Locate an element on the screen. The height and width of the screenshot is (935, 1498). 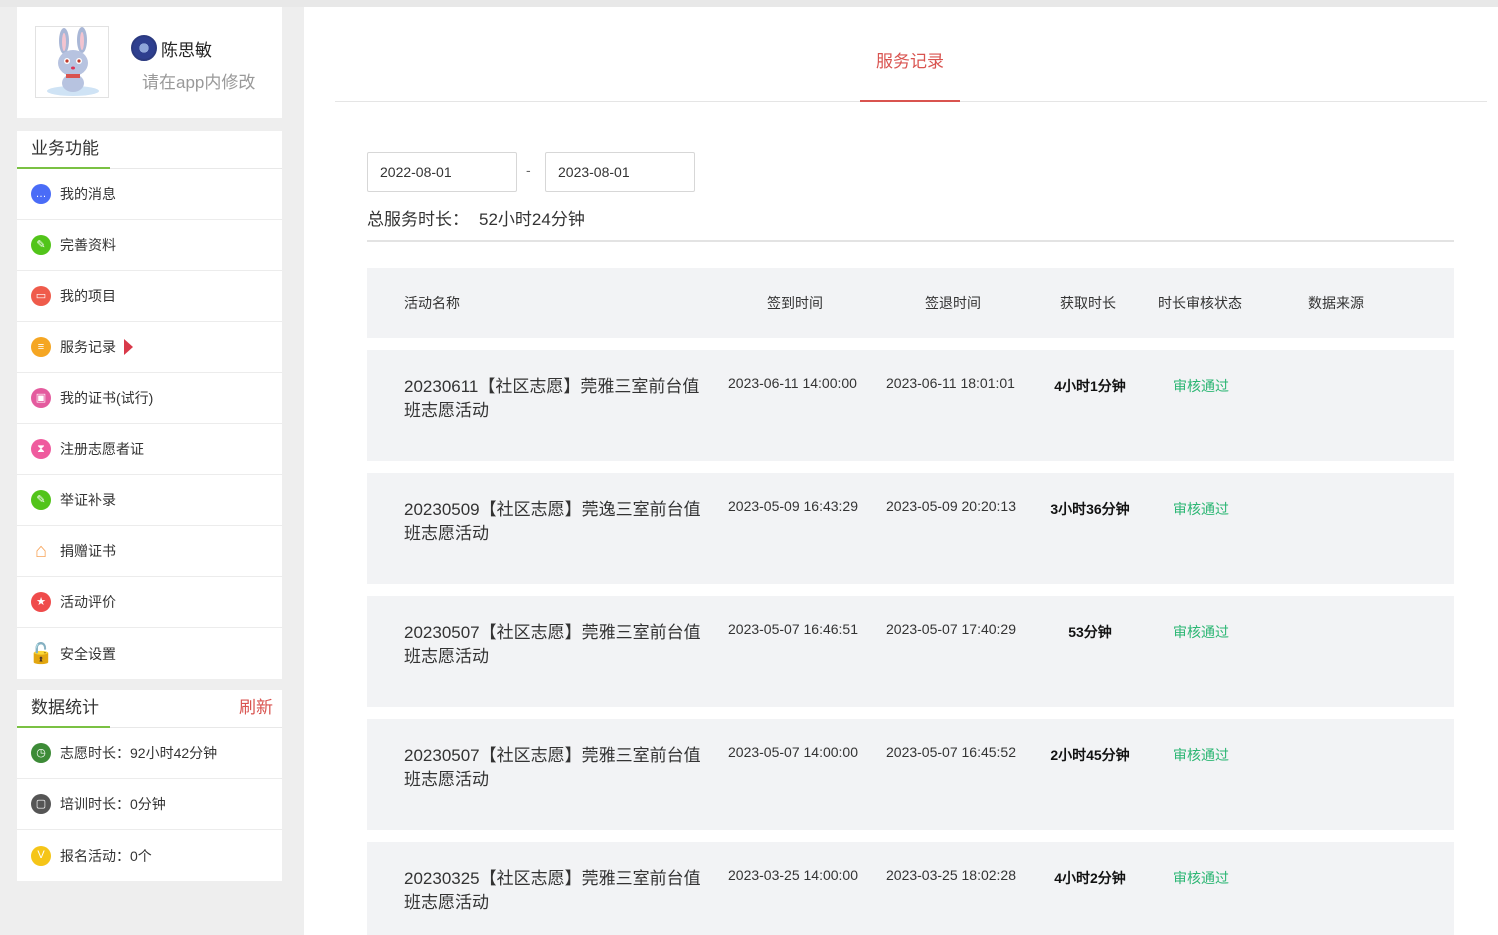
menu-item: ✎ 举证补录 is located at coordinates (149, 500).